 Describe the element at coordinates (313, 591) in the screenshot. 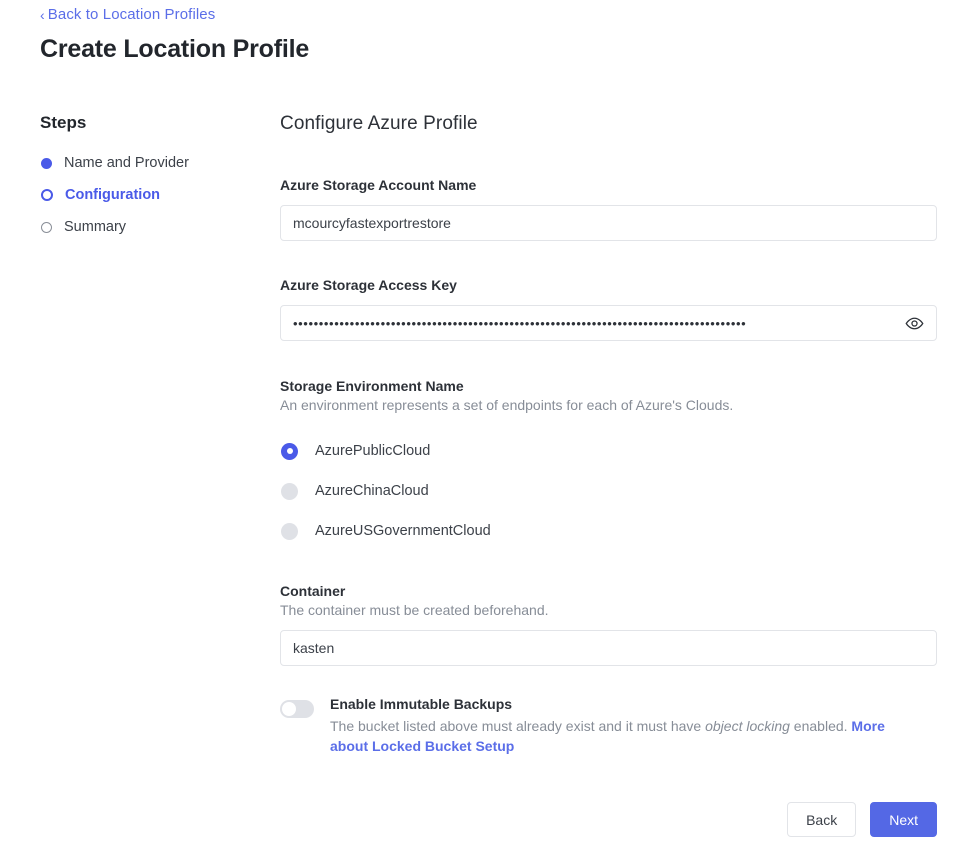

I see `container-label: Container` at that location.